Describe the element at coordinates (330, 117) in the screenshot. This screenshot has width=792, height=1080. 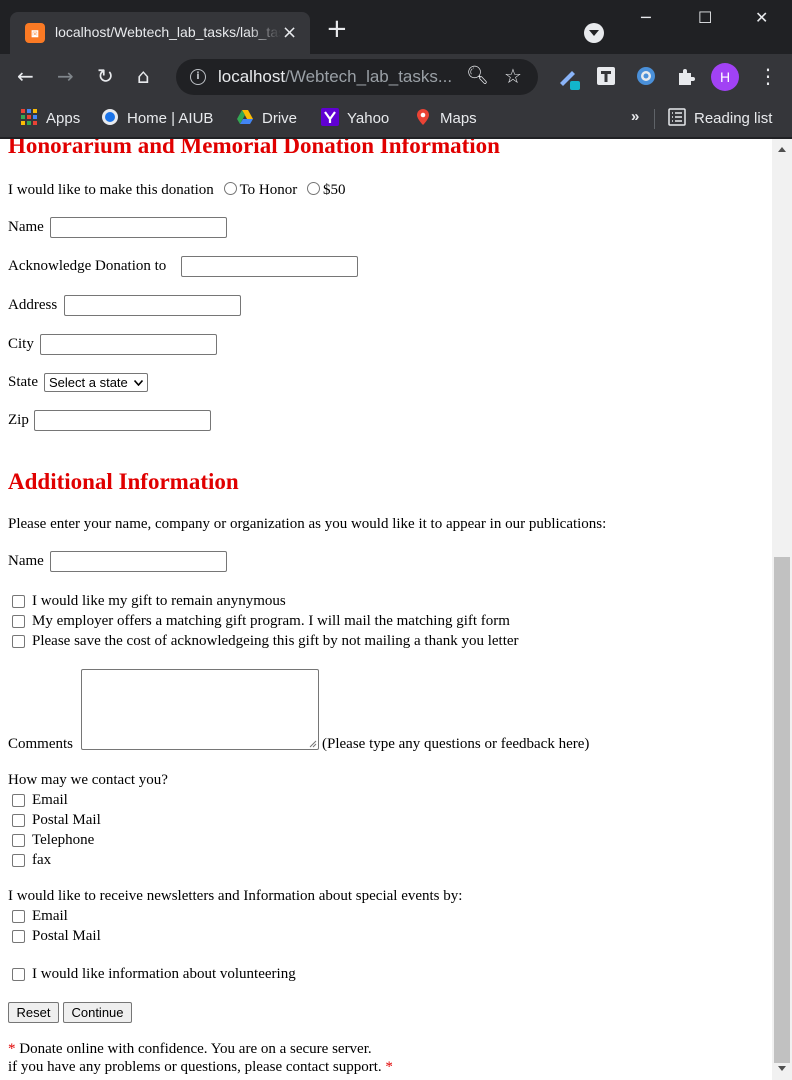
I see `yahoo-icon` at that location.